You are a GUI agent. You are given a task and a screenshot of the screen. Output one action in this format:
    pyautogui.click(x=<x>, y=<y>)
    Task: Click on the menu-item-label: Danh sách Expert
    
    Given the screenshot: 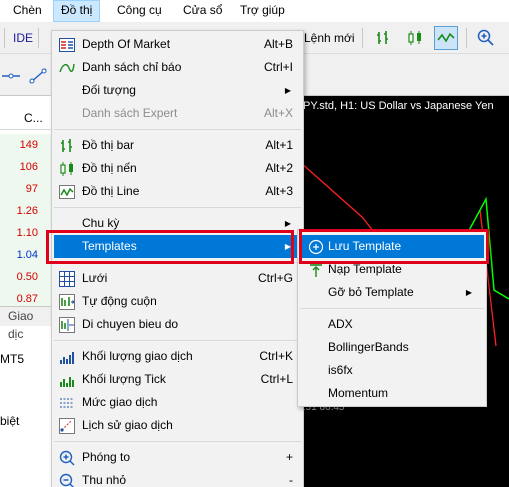 What is the action you would take?
    pyautogui.click(x=130, y=113)
    